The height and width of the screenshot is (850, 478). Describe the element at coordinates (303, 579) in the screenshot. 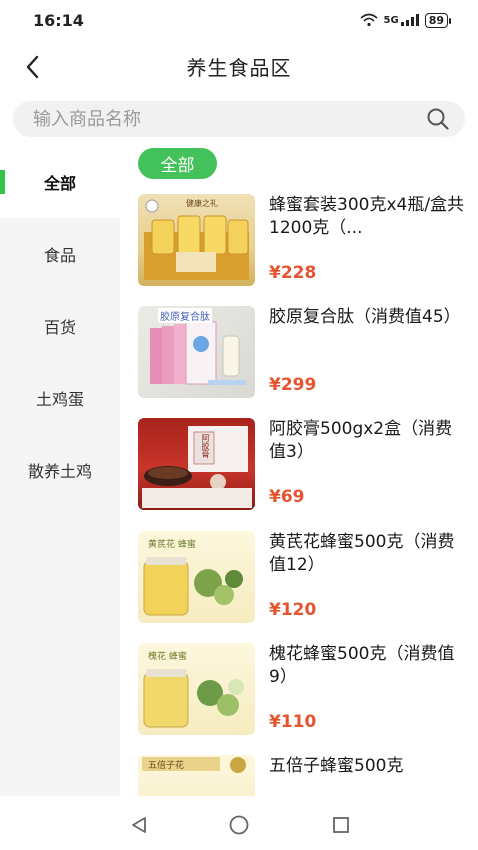

I see `product-item: 黄芪花 蜂蜜 黄芪花蜂蜜500克（消费值12） ¥120` at that location.